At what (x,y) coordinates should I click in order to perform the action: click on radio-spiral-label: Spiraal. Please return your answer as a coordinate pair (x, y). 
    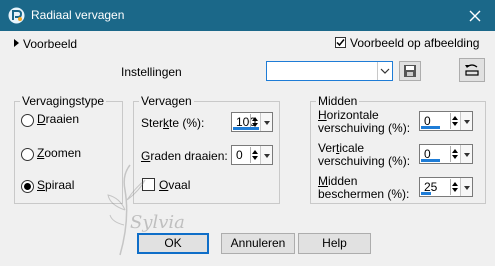
    Looking at the image, I should click on (56, 185).